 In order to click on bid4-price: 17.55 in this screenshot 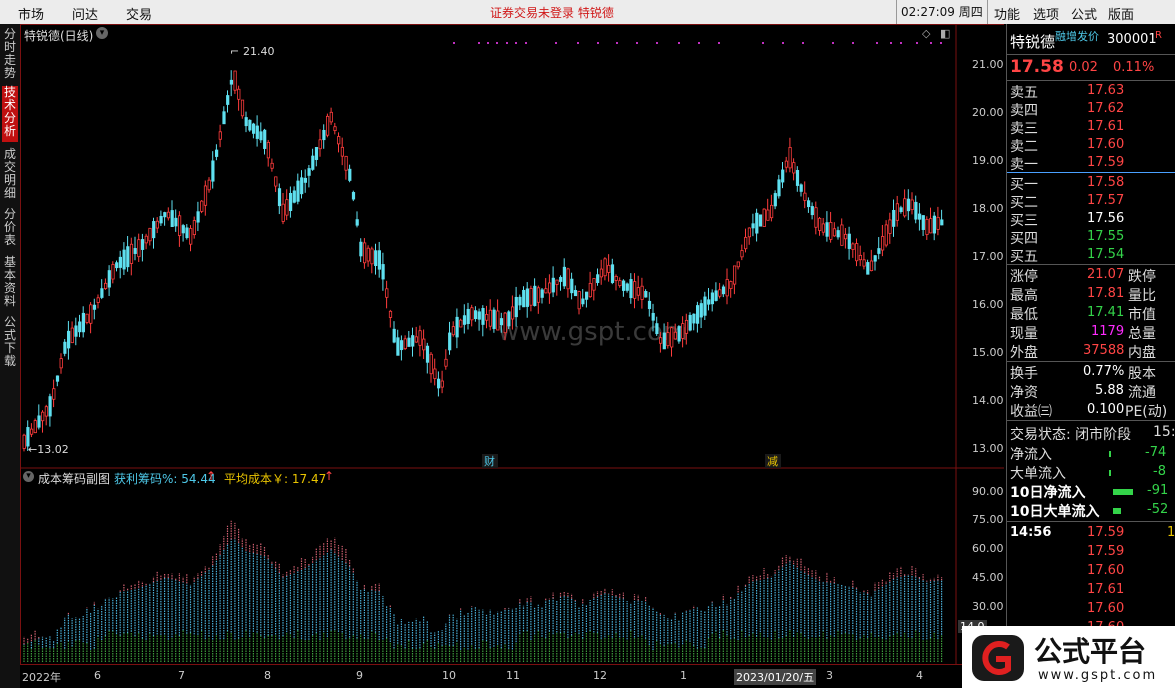, I will do `click(1105, 236)`.